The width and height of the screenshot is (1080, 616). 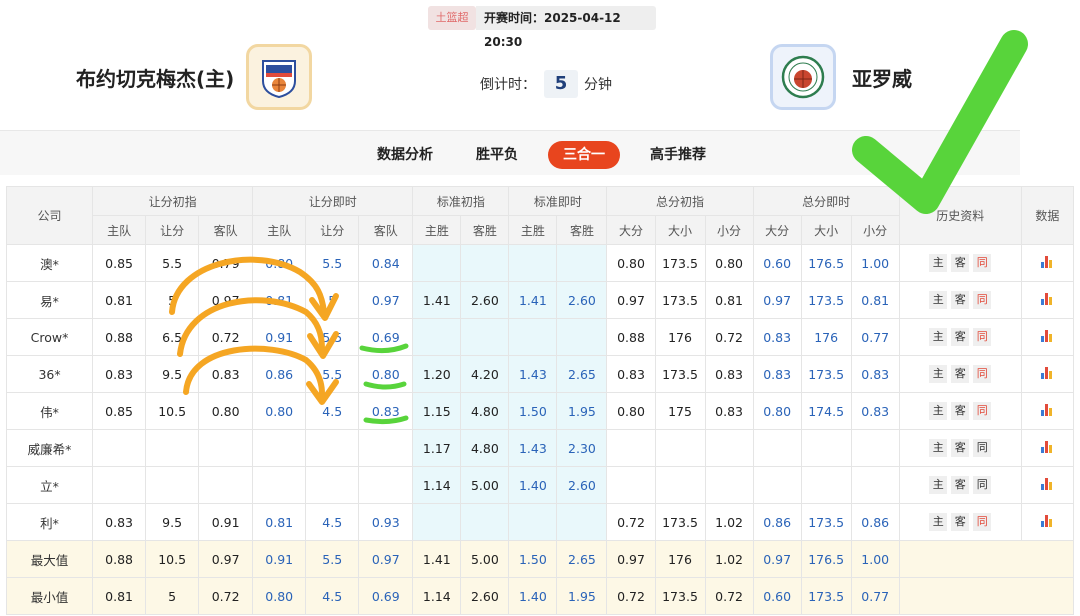 I want to click on col-handicap-live: 让分即时, so click(x=333, y=201).